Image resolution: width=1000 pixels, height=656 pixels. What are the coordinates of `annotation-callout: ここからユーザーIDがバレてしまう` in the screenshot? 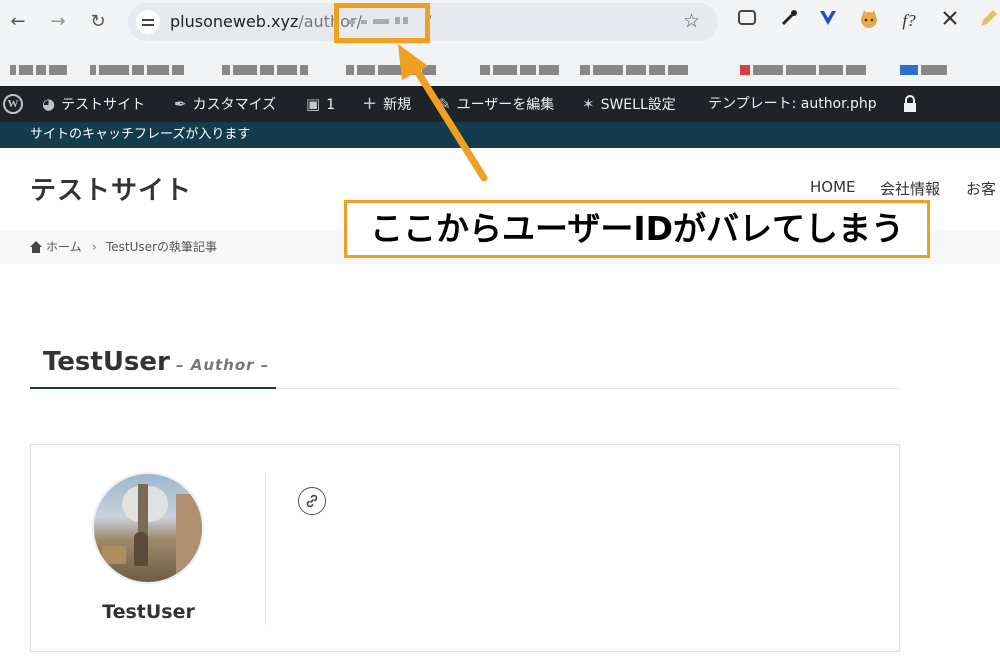 It's located at (637, 229).